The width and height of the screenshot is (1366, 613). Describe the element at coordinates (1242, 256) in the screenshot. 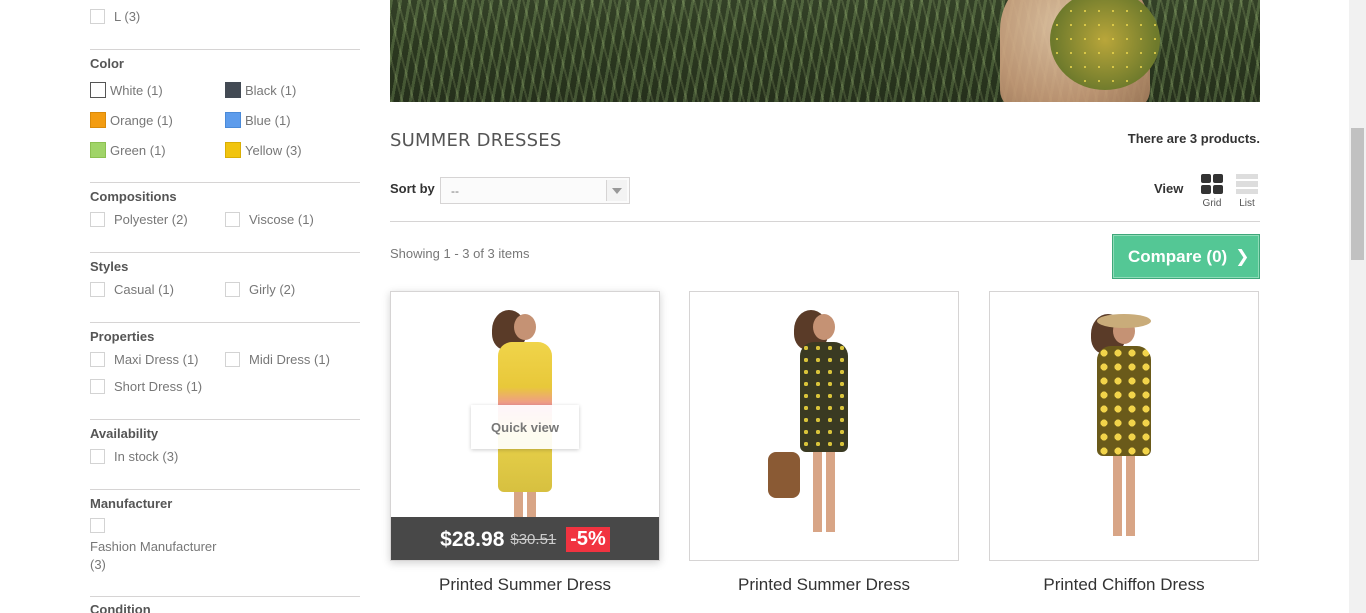

I see `chevron-right-icon: ❯` at that location.